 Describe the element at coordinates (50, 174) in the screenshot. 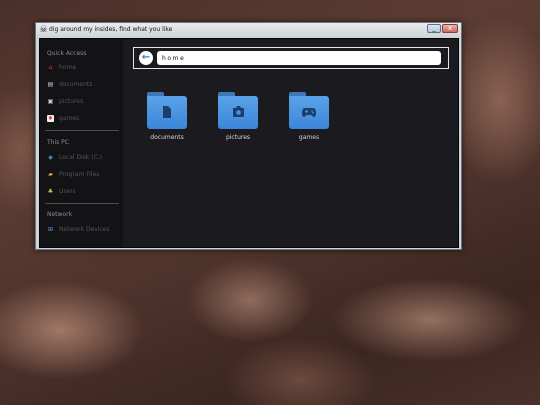

I see `folder-icon: ▰` at that location.